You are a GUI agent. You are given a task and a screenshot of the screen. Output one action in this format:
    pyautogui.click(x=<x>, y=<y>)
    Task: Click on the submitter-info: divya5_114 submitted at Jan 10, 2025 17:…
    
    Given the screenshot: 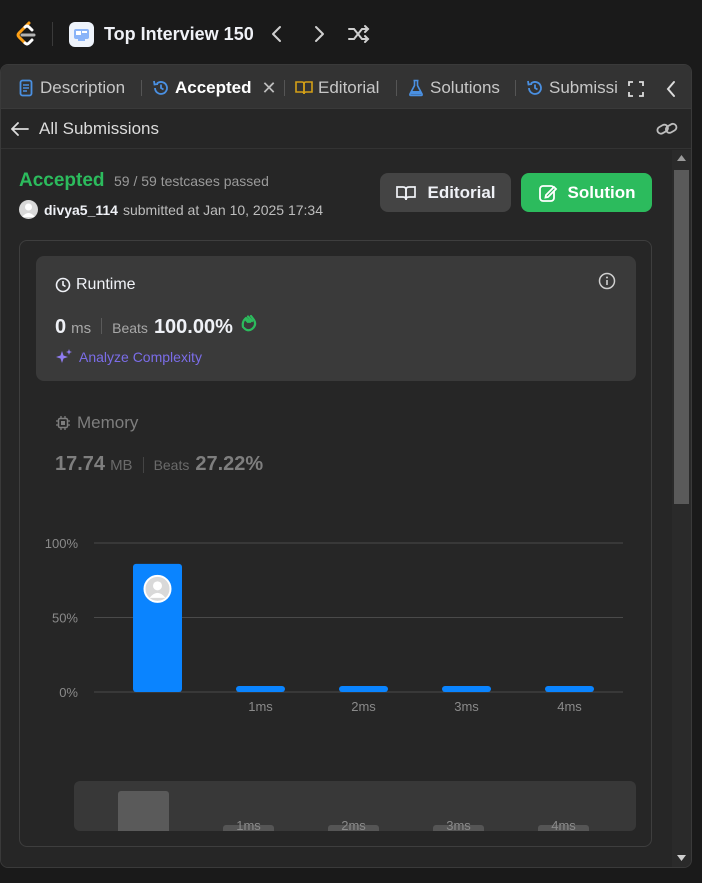 What is the action you would take?
    pyautogui.click(x=171, y=209)
    